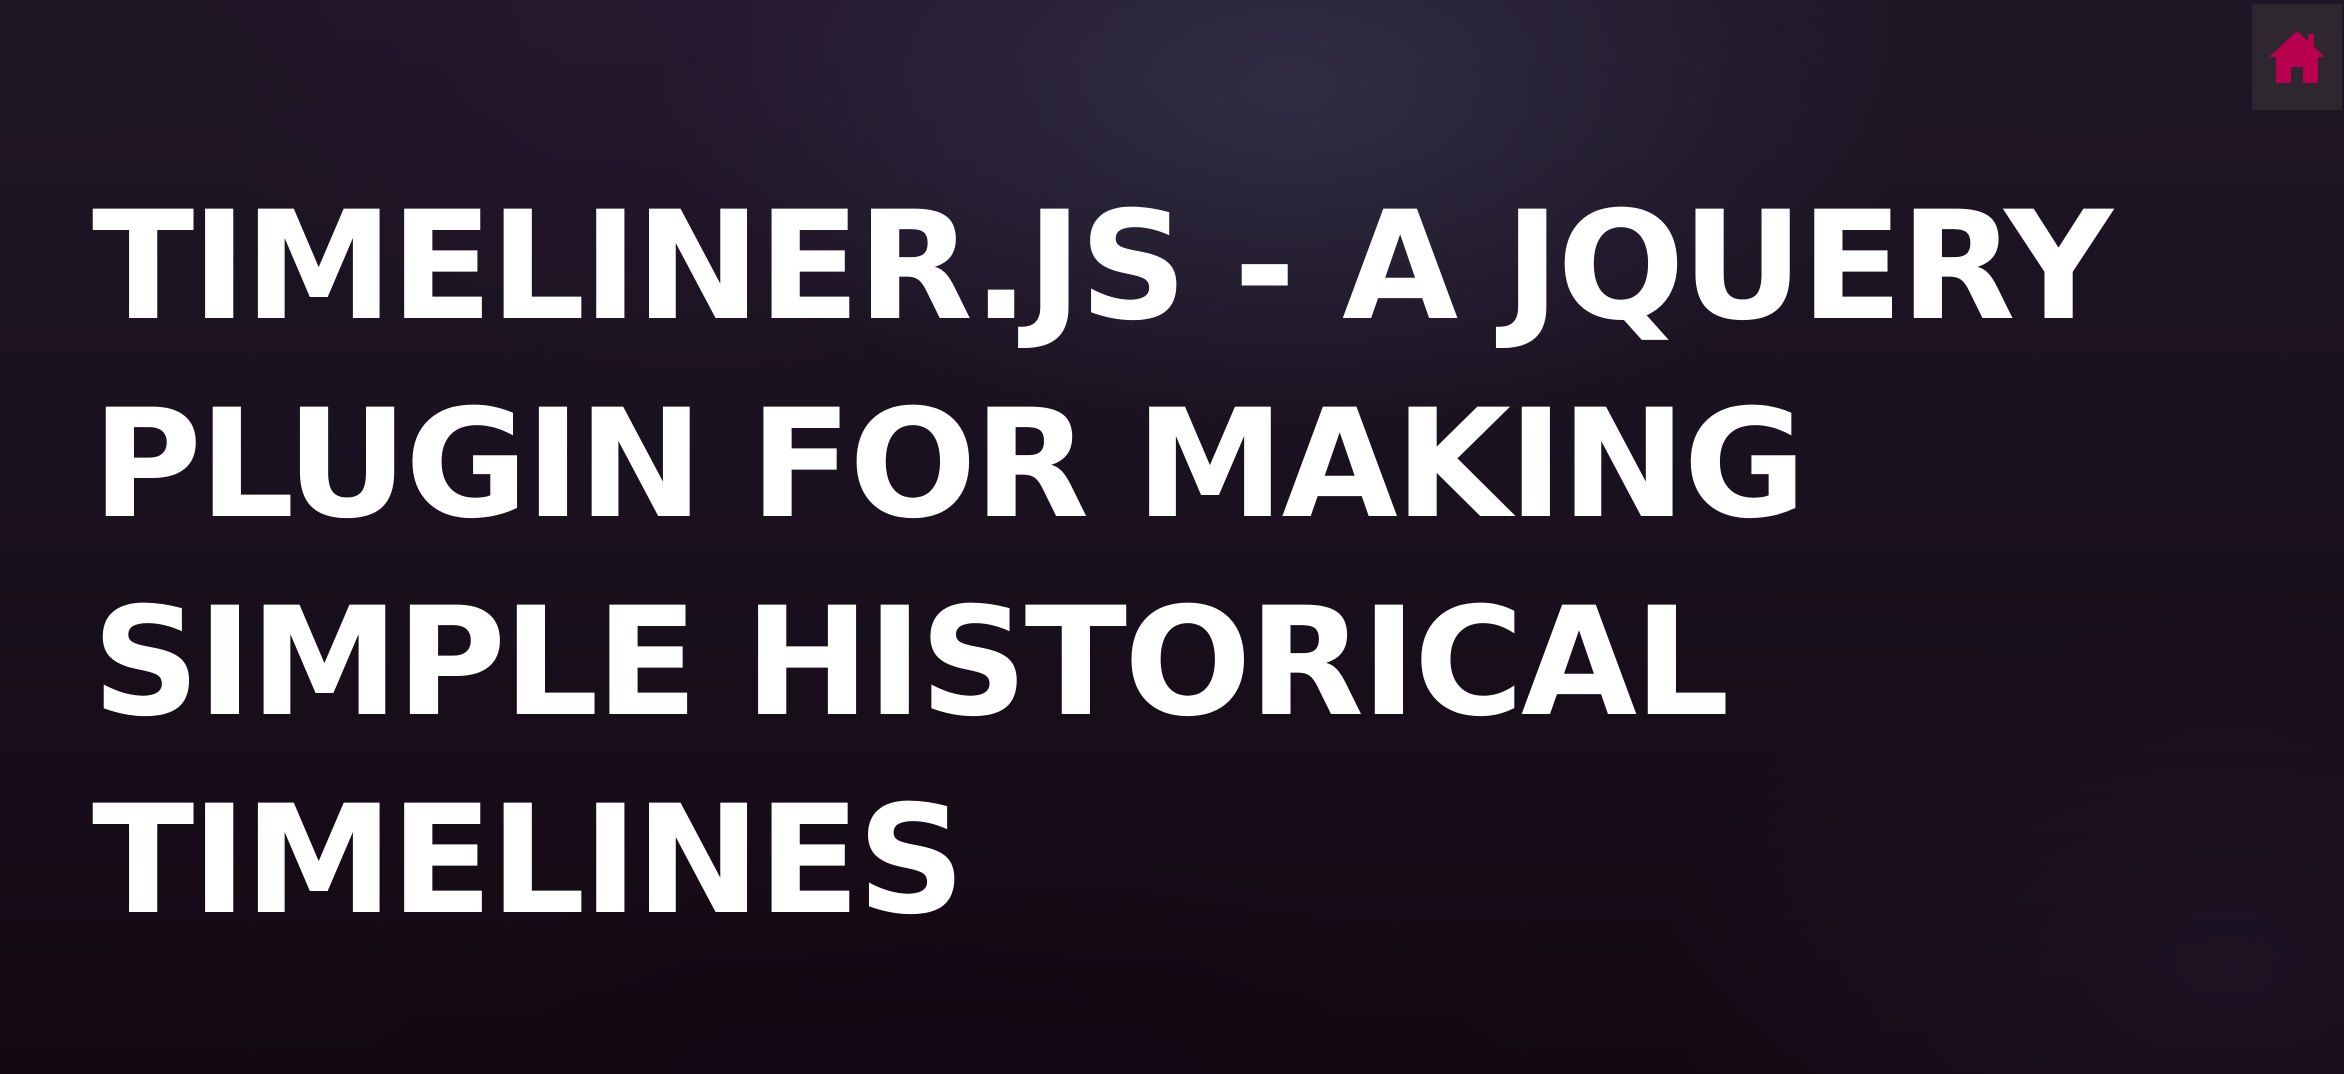  Describe the element at coordinates (911, 663) in the screenshot. I see `title-line-3: SIMPLE HISTORICAL` at that location.